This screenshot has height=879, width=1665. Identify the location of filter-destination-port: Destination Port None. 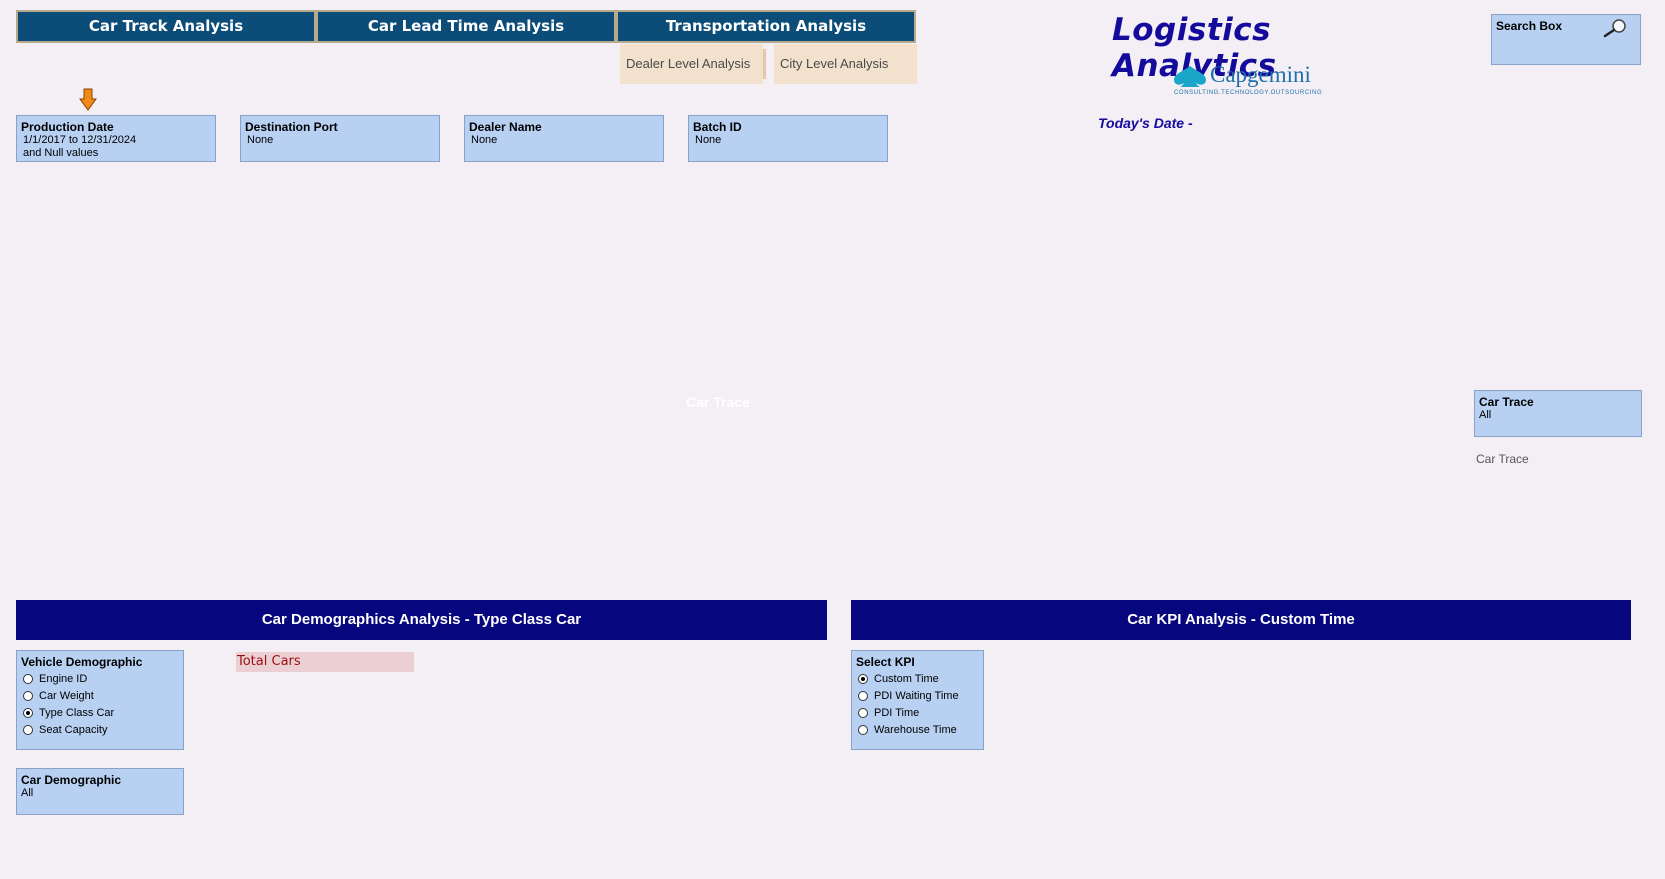
(340, 138).